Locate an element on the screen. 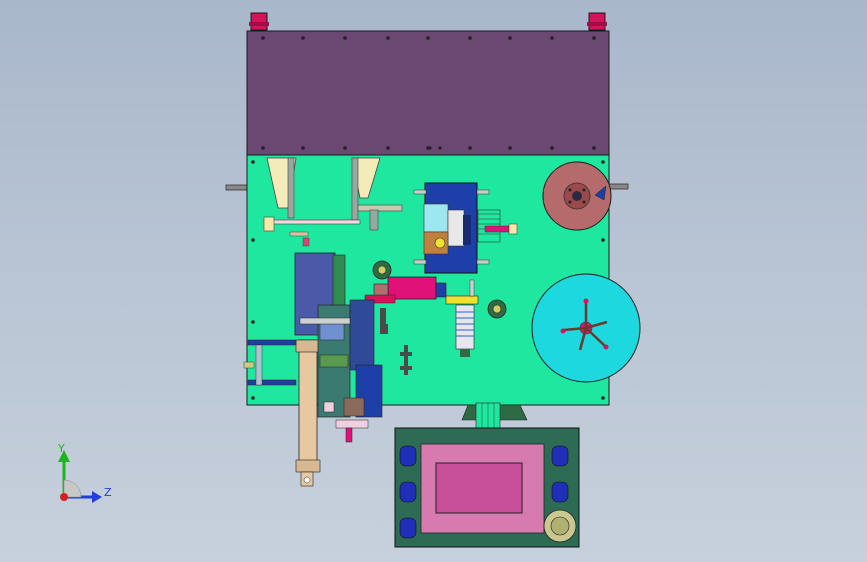 Image resolution: width=867 pixels, height=562 pixels. triad-z-label: Z is located at coordinates (108, 492).